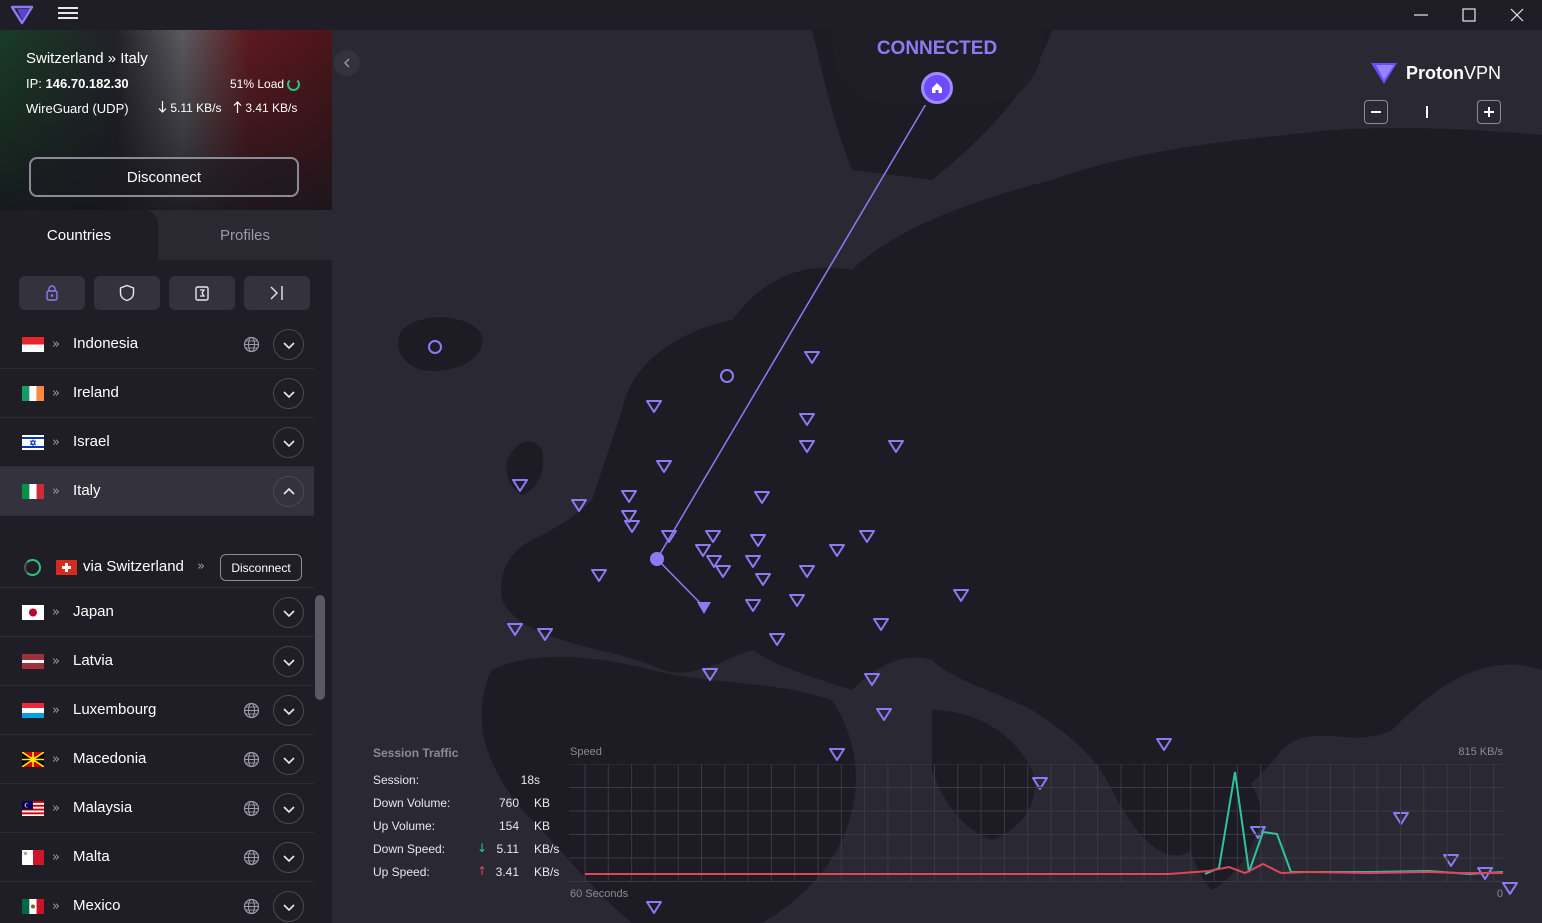 Image resolution: width=1542 pixels, height=923 pixels. I want to click on expand-malaysia-button, so click(288, 808).